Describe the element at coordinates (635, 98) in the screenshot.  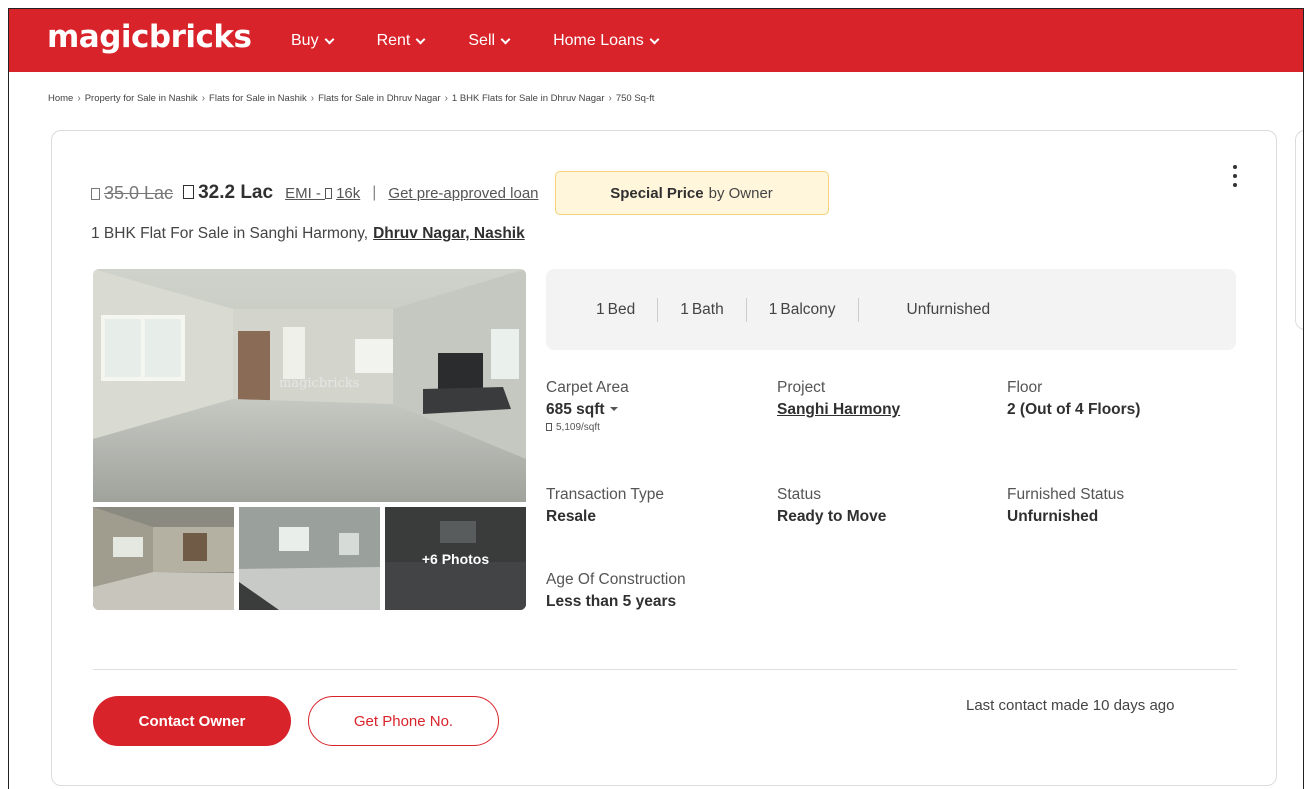
I see `breadcrumb-current: 750 Sq-ft` at that location.